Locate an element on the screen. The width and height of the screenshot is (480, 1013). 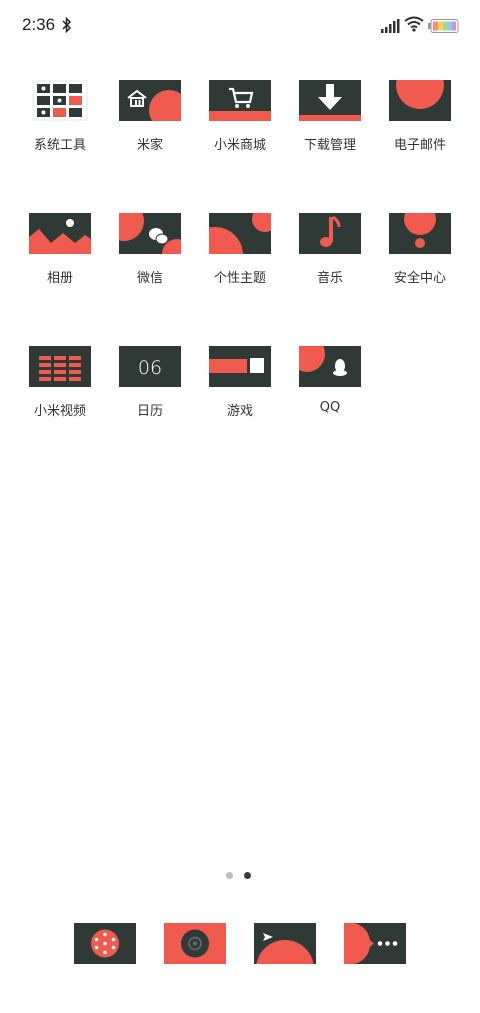
status-bar: 2:36 is located at coordinates (240, 26).